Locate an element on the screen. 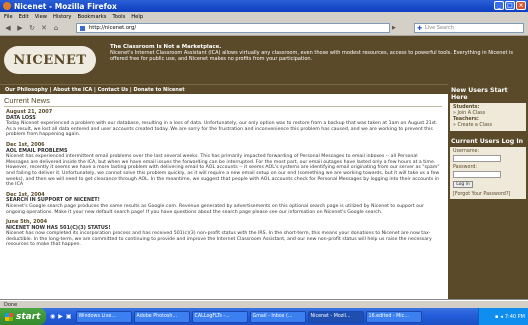  system-tray: ▪ ◂ 7:40 PM is located at coordinates (503, 316).